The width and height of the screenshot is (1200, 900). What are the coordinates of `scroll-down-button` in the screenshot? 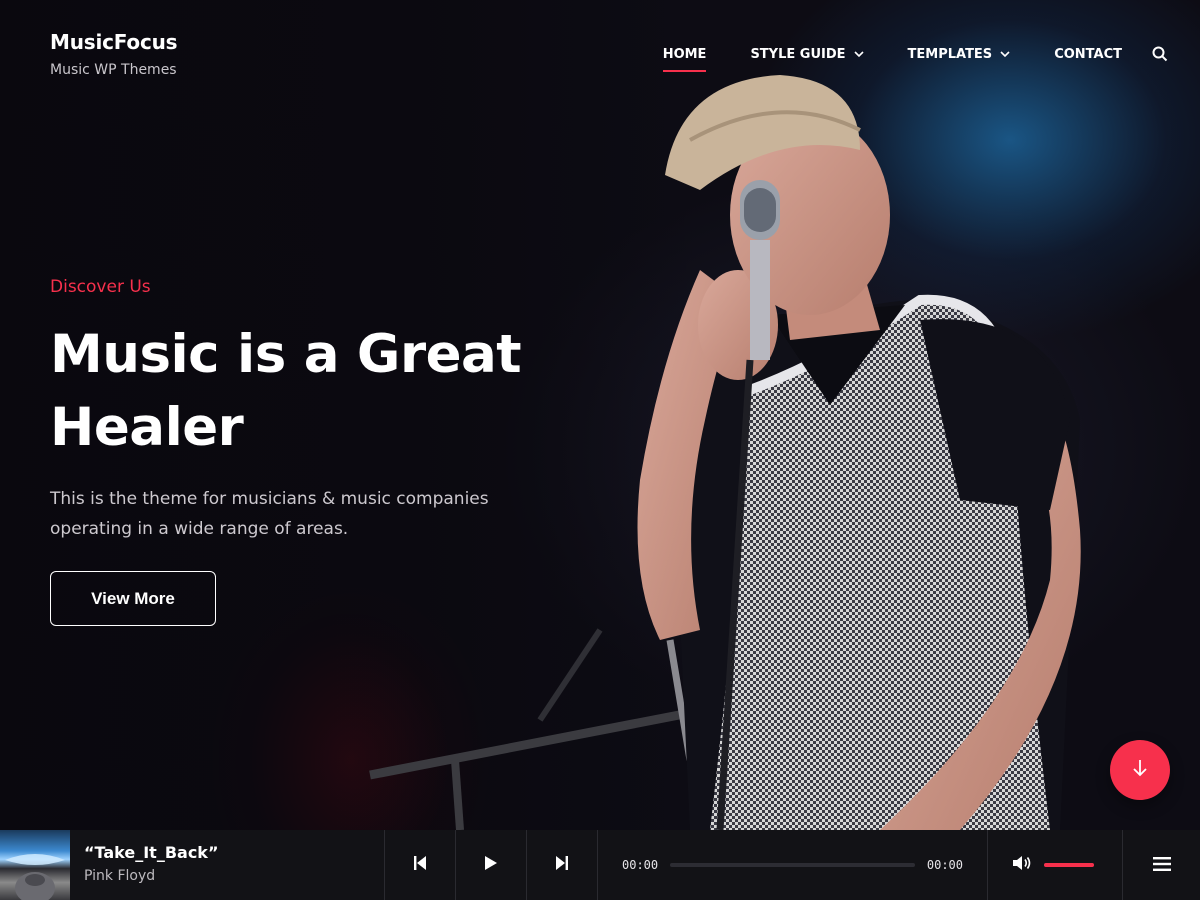 It's located at (1140, 770).